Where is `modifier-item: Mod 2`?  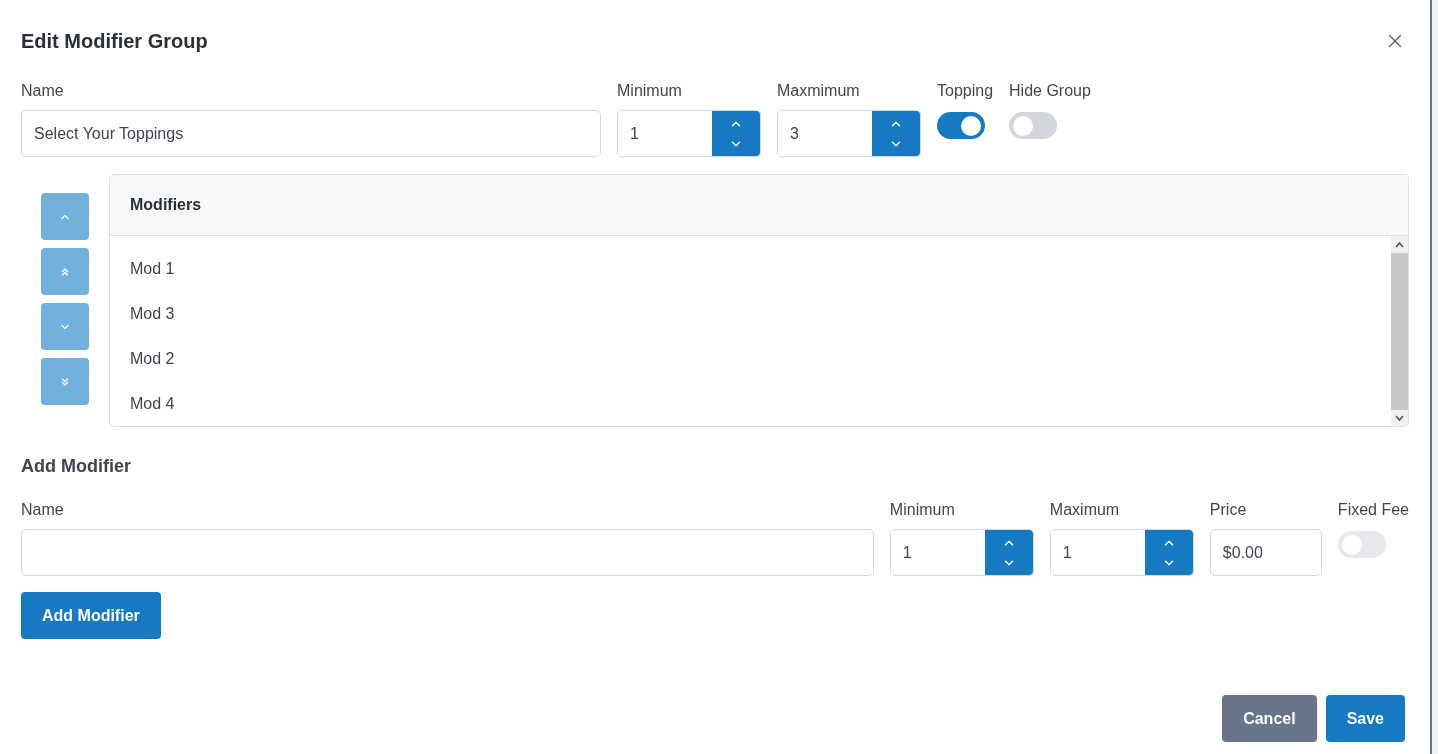 modifier-item: Mod 2 is located at coordinates (750, 359).